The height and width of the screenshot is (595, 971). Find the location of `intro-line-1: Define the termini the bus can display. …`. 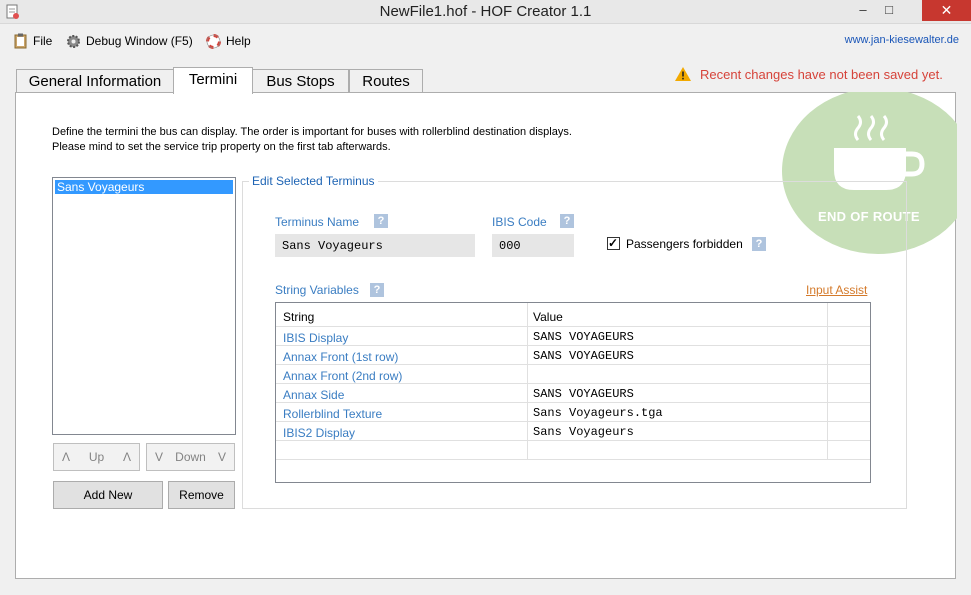

intro-line-1: Define the termini the bus can display. … is located at coordinates (312, 132).